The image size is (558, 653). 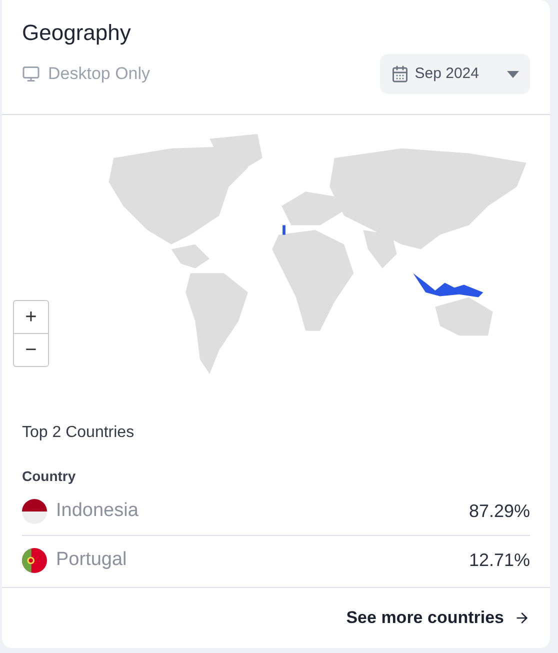 What do you see at coordinates (438, 618) in the screenshot?
I see `see-more-link: See more countries` at bounding box center [438, 618].